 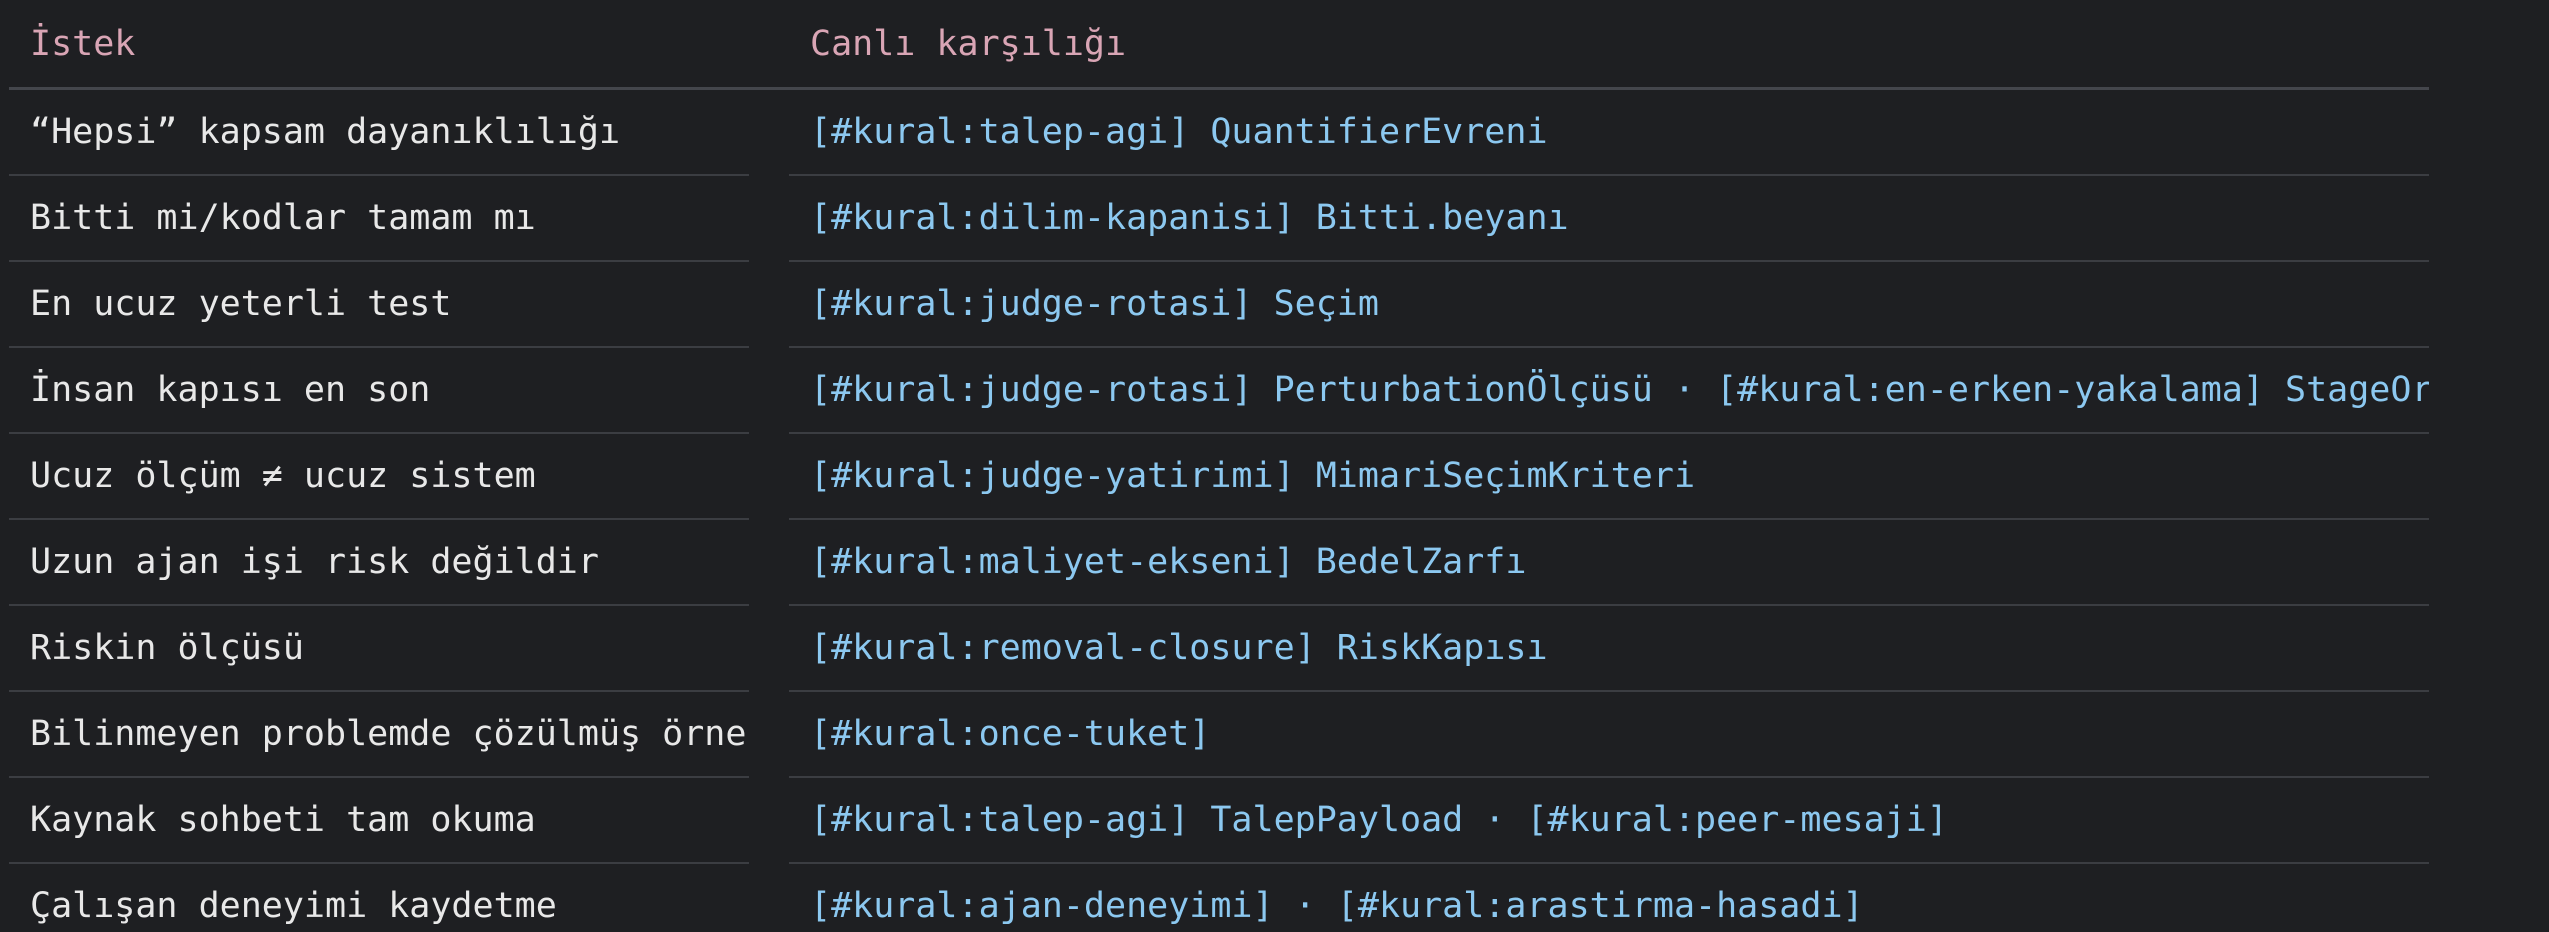 What do you see at coordinates (379, 133) in the screenshot?
I see `cell-istek: “Hepsi” kapsam dayanıklılığı` at bounding box center [379, 133].